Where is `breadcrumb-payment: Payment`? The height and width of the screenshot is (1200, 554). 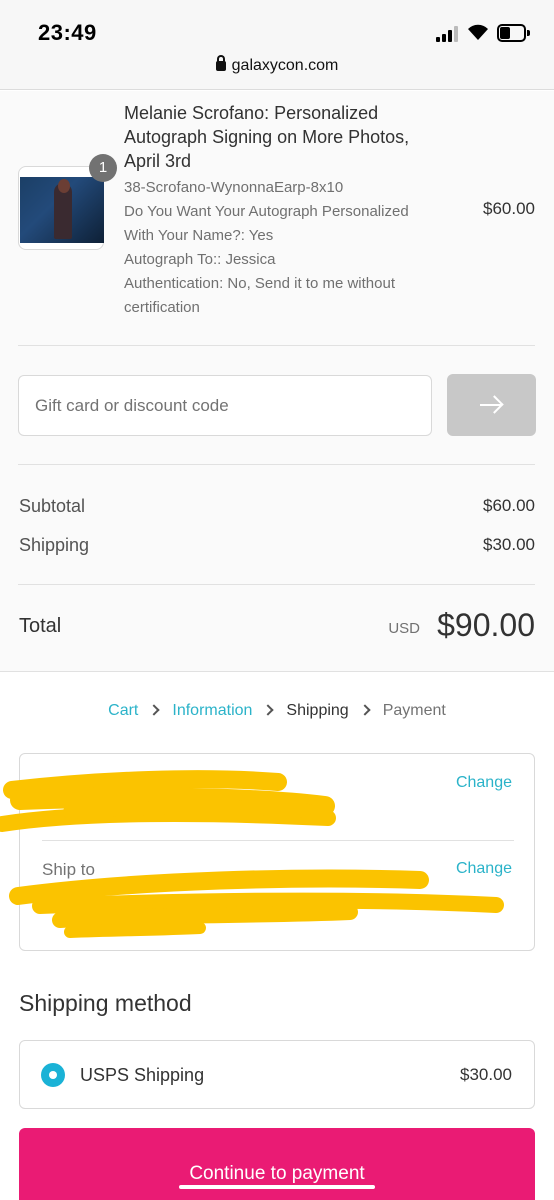
breadcrumb-payment: Payment is located at coordinates (414, 710).